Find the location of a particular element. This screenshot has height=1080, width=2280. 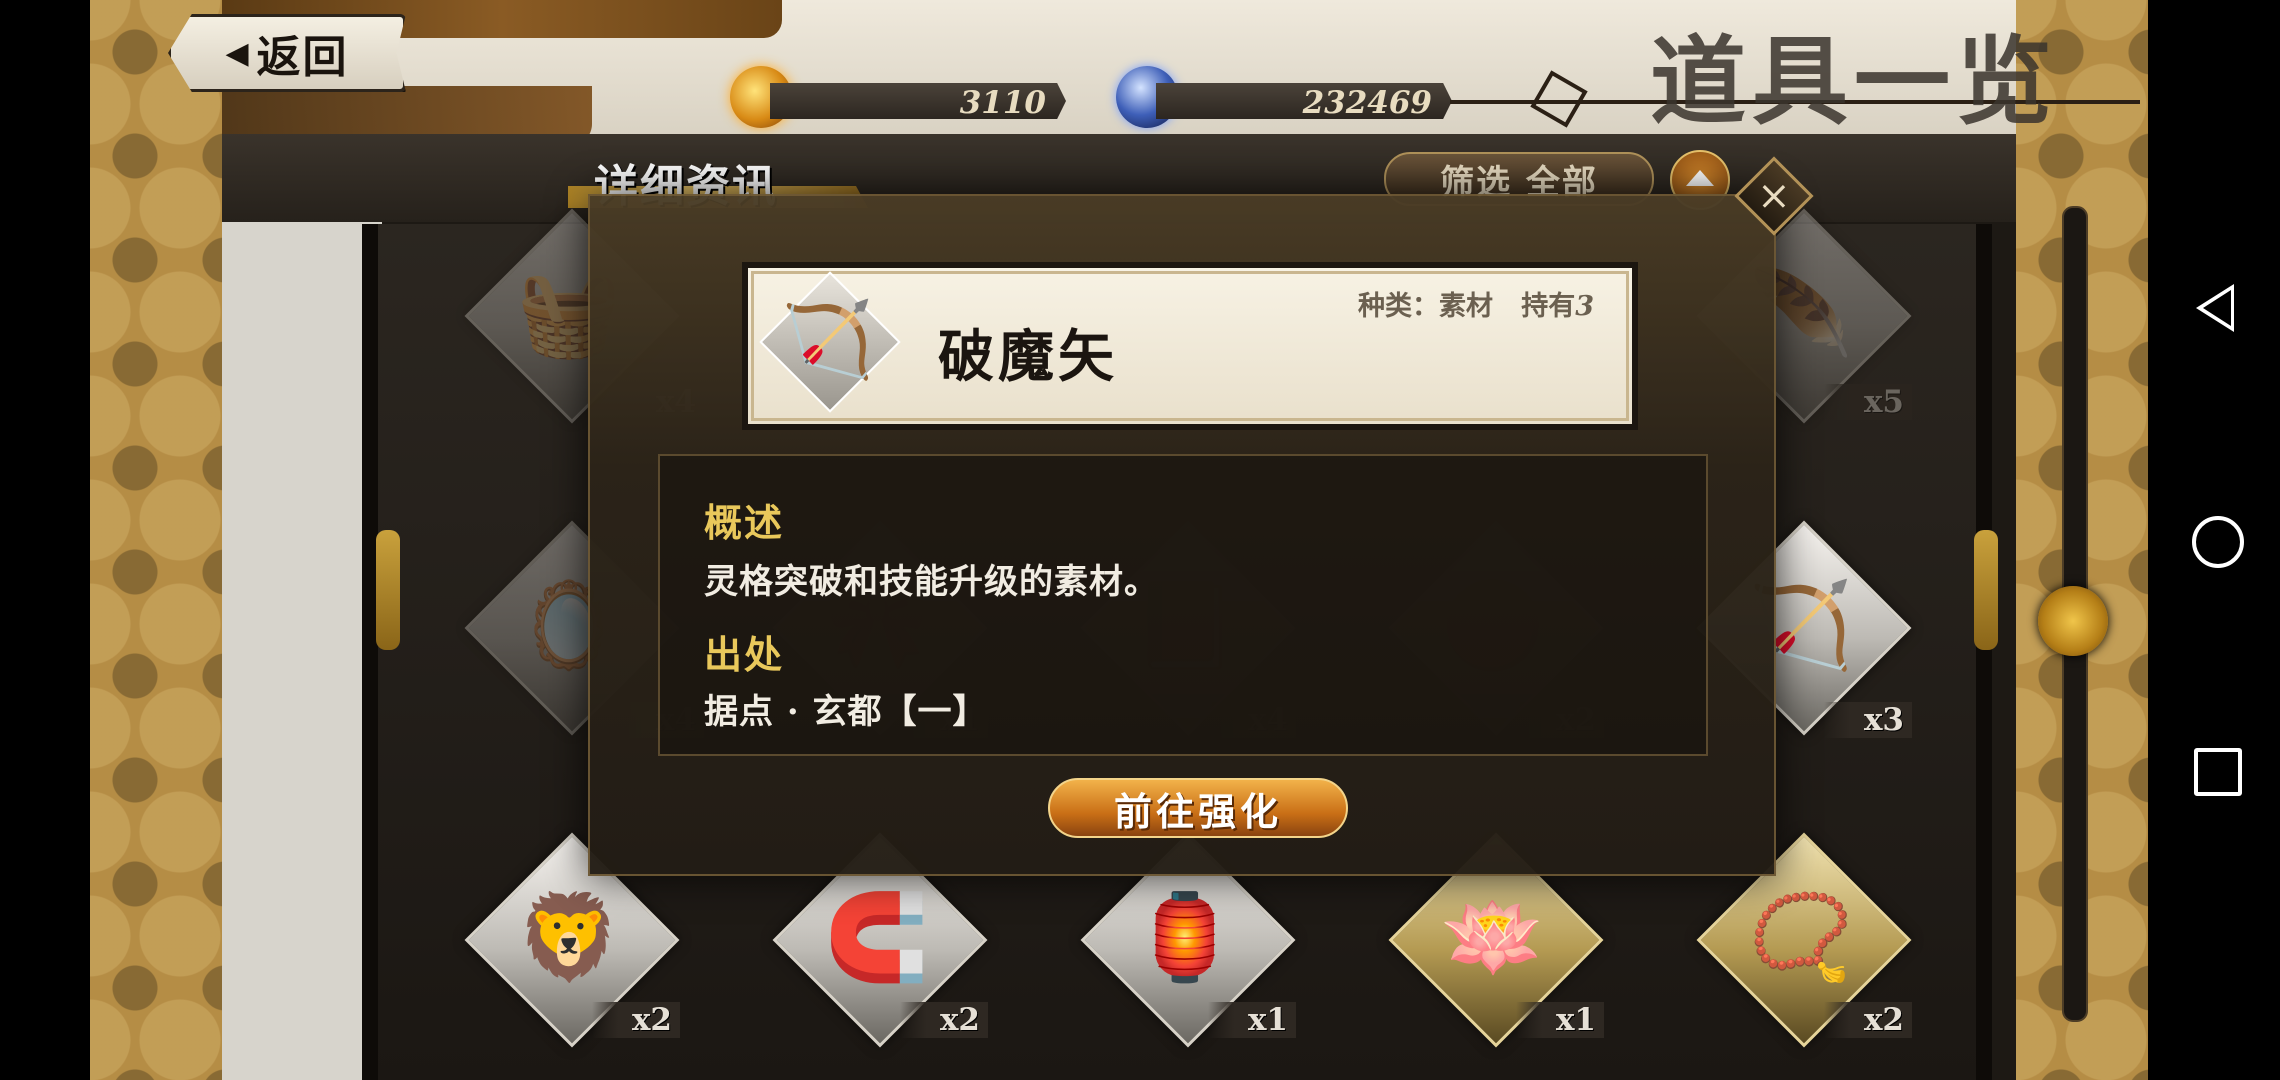

source-text: 据点 · 玄都【一】 is located at coordinates (846, 708).